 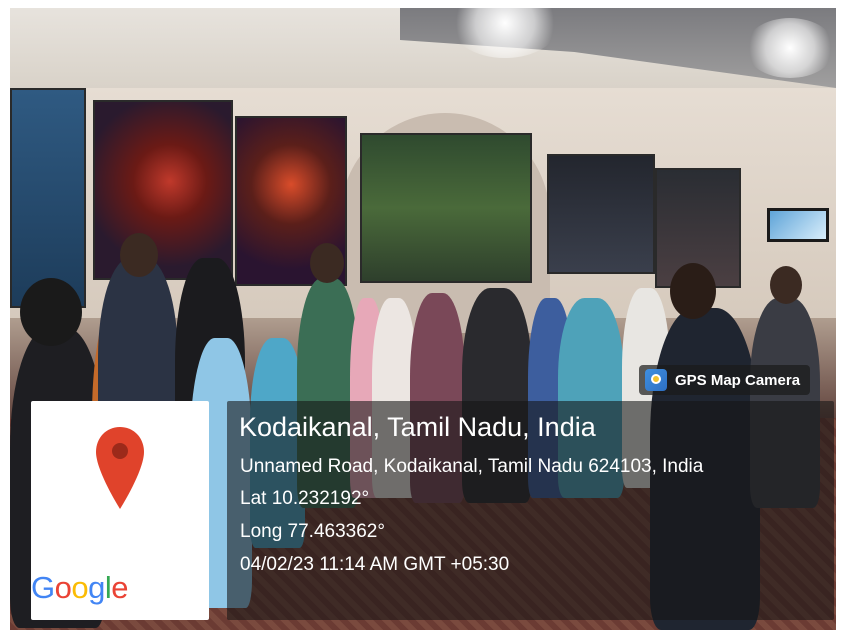 I want to click on google-logo-letter: G, so click(x=43, y=587).